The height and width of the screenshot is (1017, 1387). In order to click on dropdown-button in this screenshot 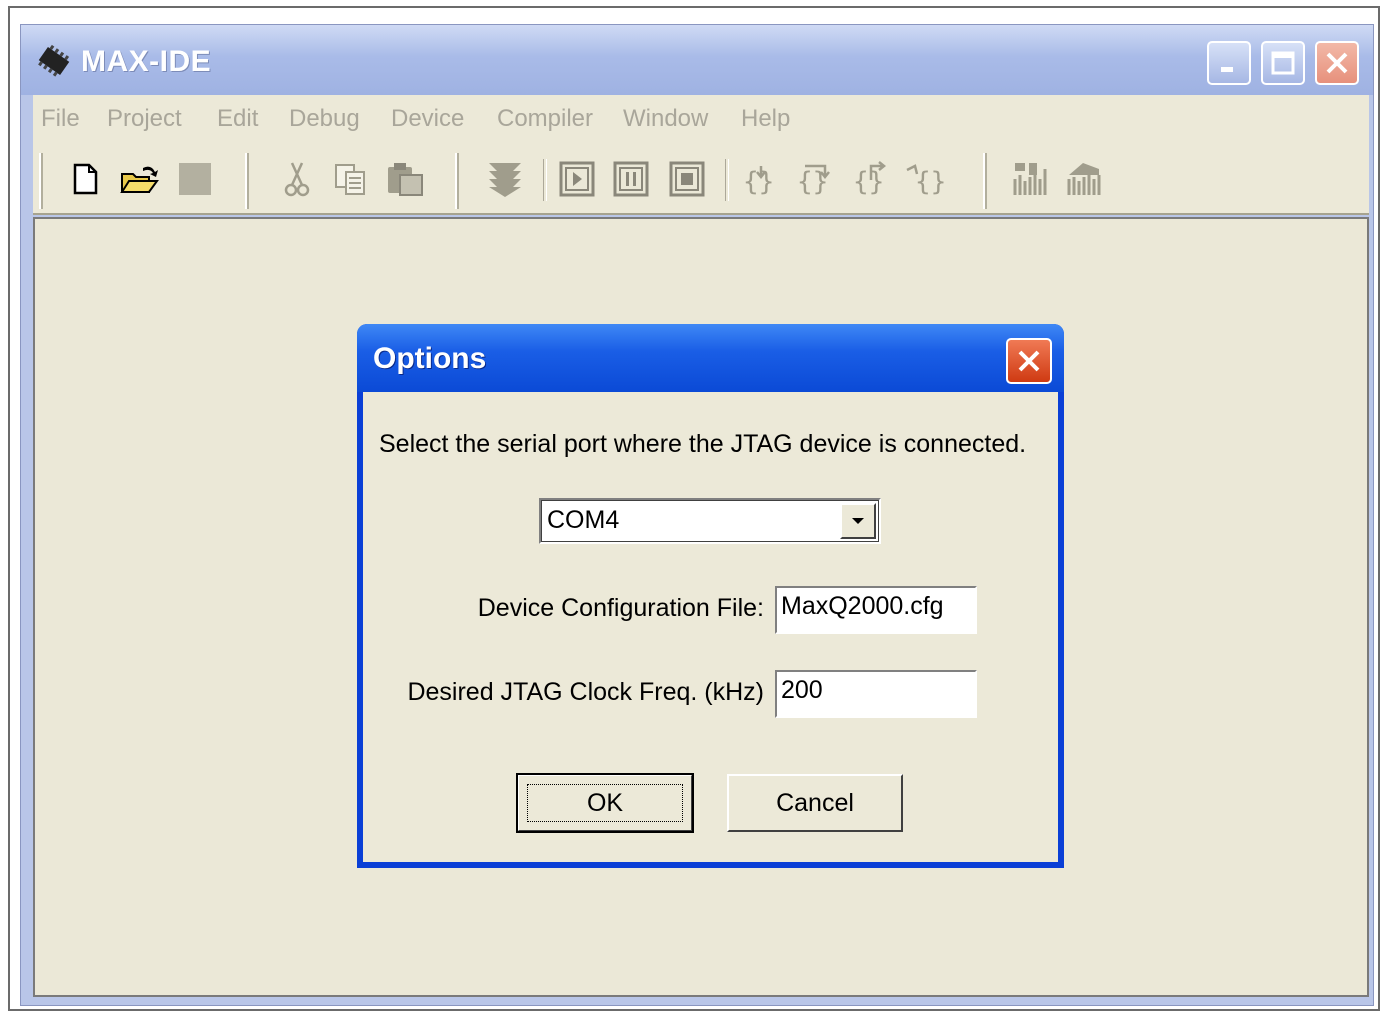, I will do `click(858, 521)`.